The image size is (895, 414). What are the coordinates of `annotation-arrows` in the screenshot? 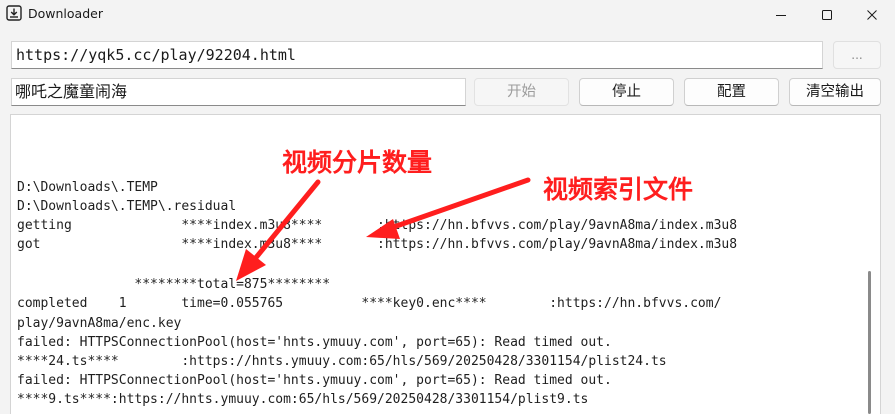 It's located at (383, 229).